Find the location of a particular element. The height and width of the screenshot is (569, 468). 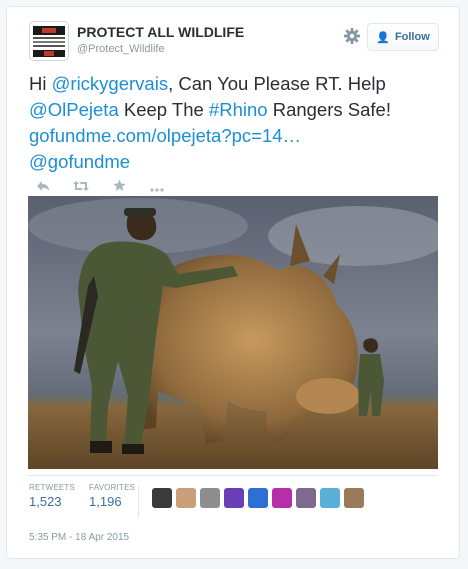

organization-logo-icon is located at coordinates (49, 41).